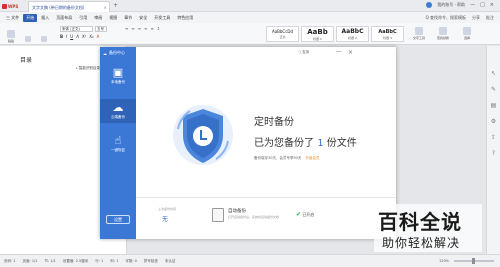 The image size is (500, 267). I want to click on titlebar-right: 我的账号 · 帮助 — □ ×, so click(460, 5).